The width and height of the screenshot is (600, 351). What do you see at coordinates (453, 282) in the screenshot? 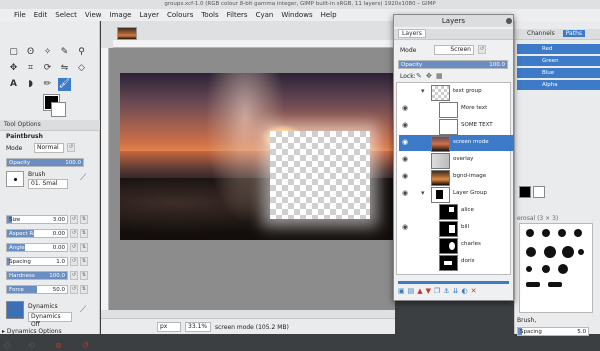
I see `layers-scrollbar` at bounding box center [453, 282].